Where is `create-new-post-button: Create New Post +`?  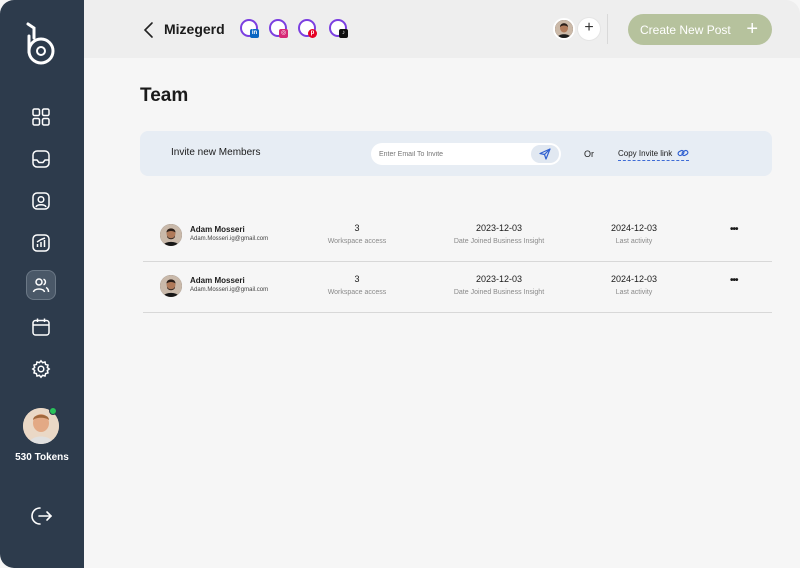 create-new-post-button: Create New Post + is located at coordinates (700, 29).